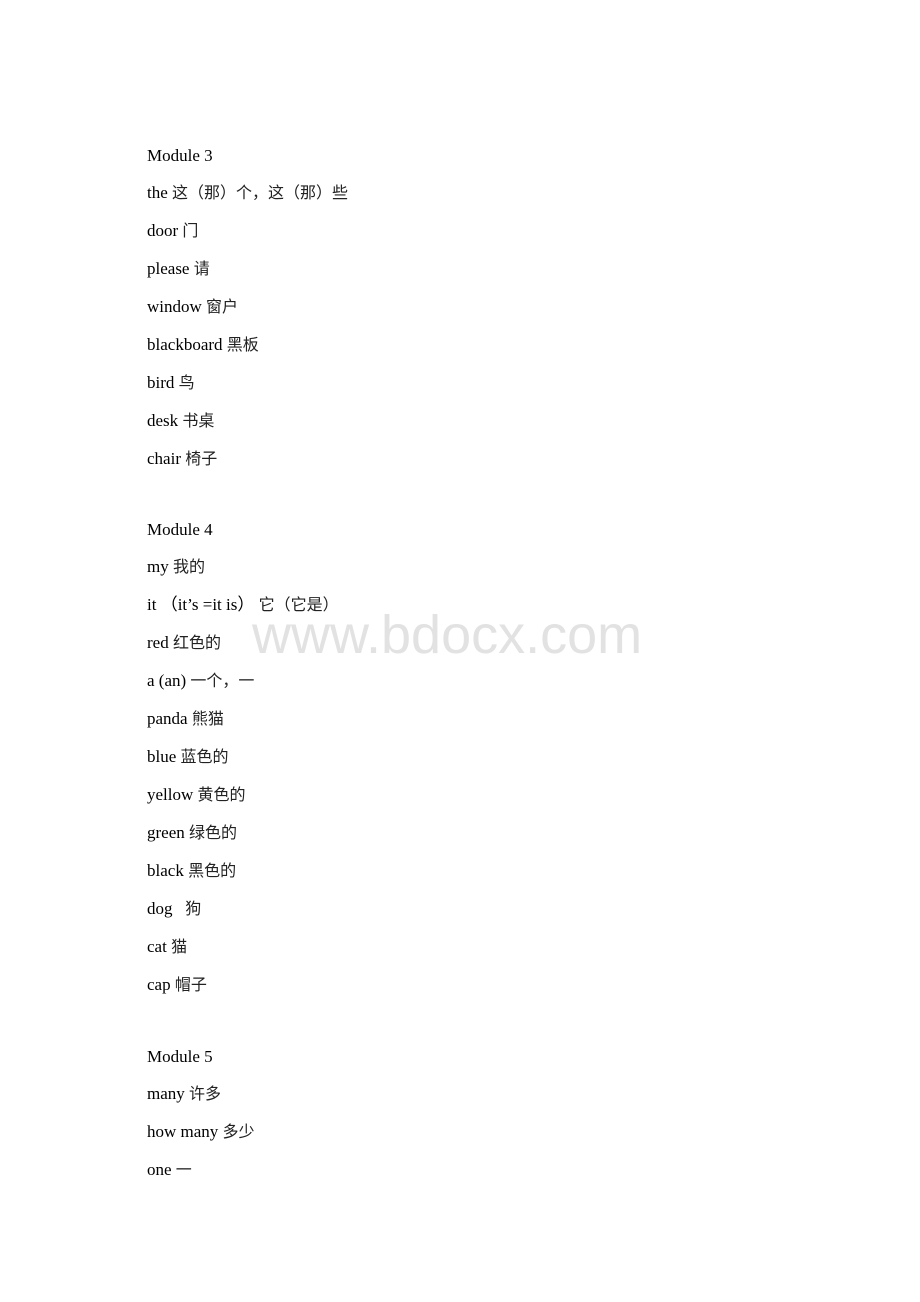 Image resolution: width=920 pixels, height=1302 pixels. Describe the element at coordinates (170, 794) in the screenshot. I see `english-word: yellow` at that location.